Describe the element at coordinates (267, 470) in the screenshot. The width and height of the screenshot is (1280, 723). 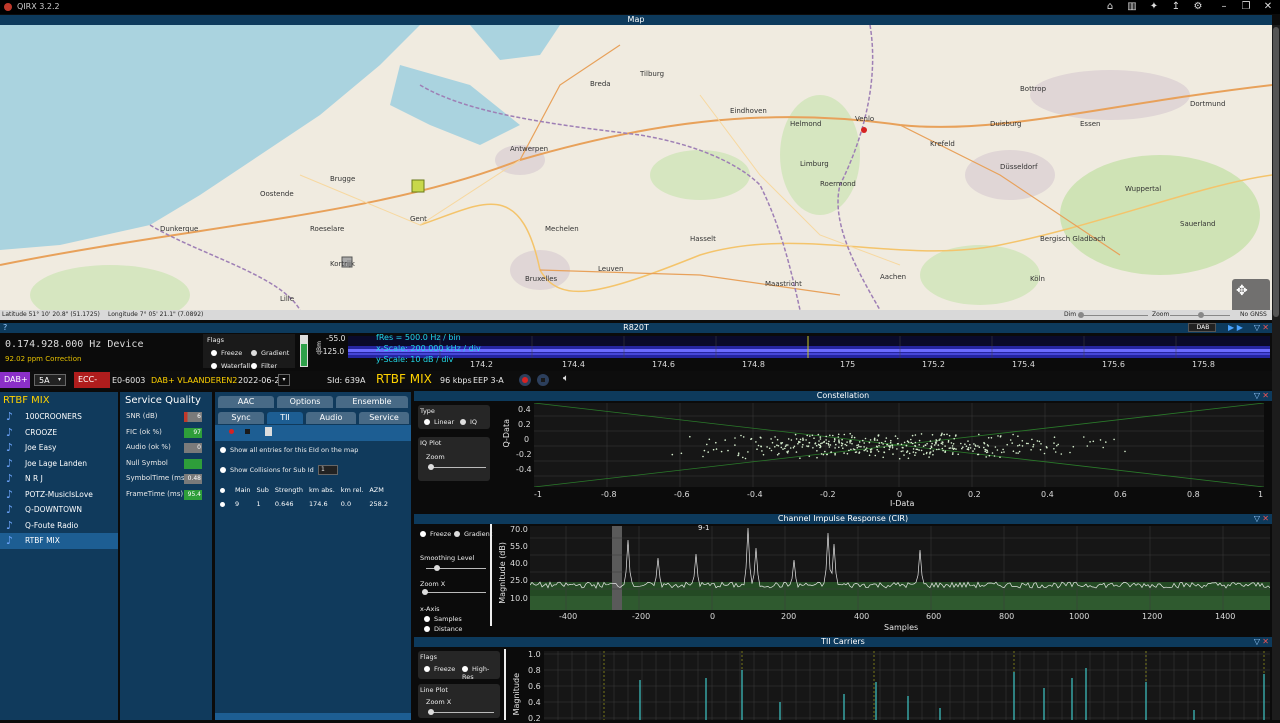
I see `show-collisions-checkbox: Show Collisions for Sub Id` at that location.